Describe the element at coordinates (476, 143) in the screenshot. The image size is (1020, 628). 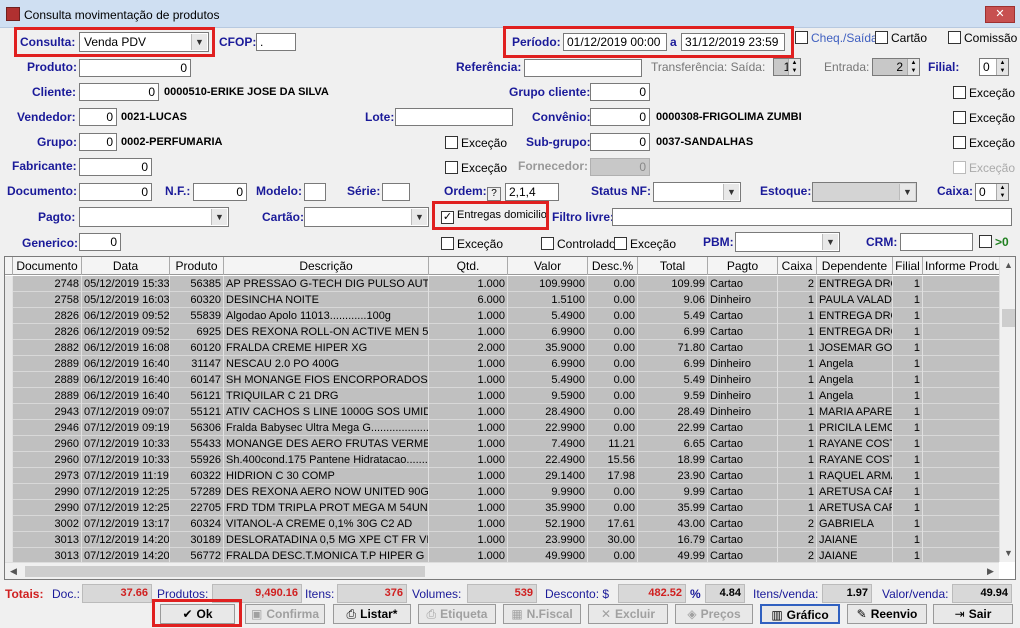
I see `excecao-checkbox-grupo: Exceção` at that location.